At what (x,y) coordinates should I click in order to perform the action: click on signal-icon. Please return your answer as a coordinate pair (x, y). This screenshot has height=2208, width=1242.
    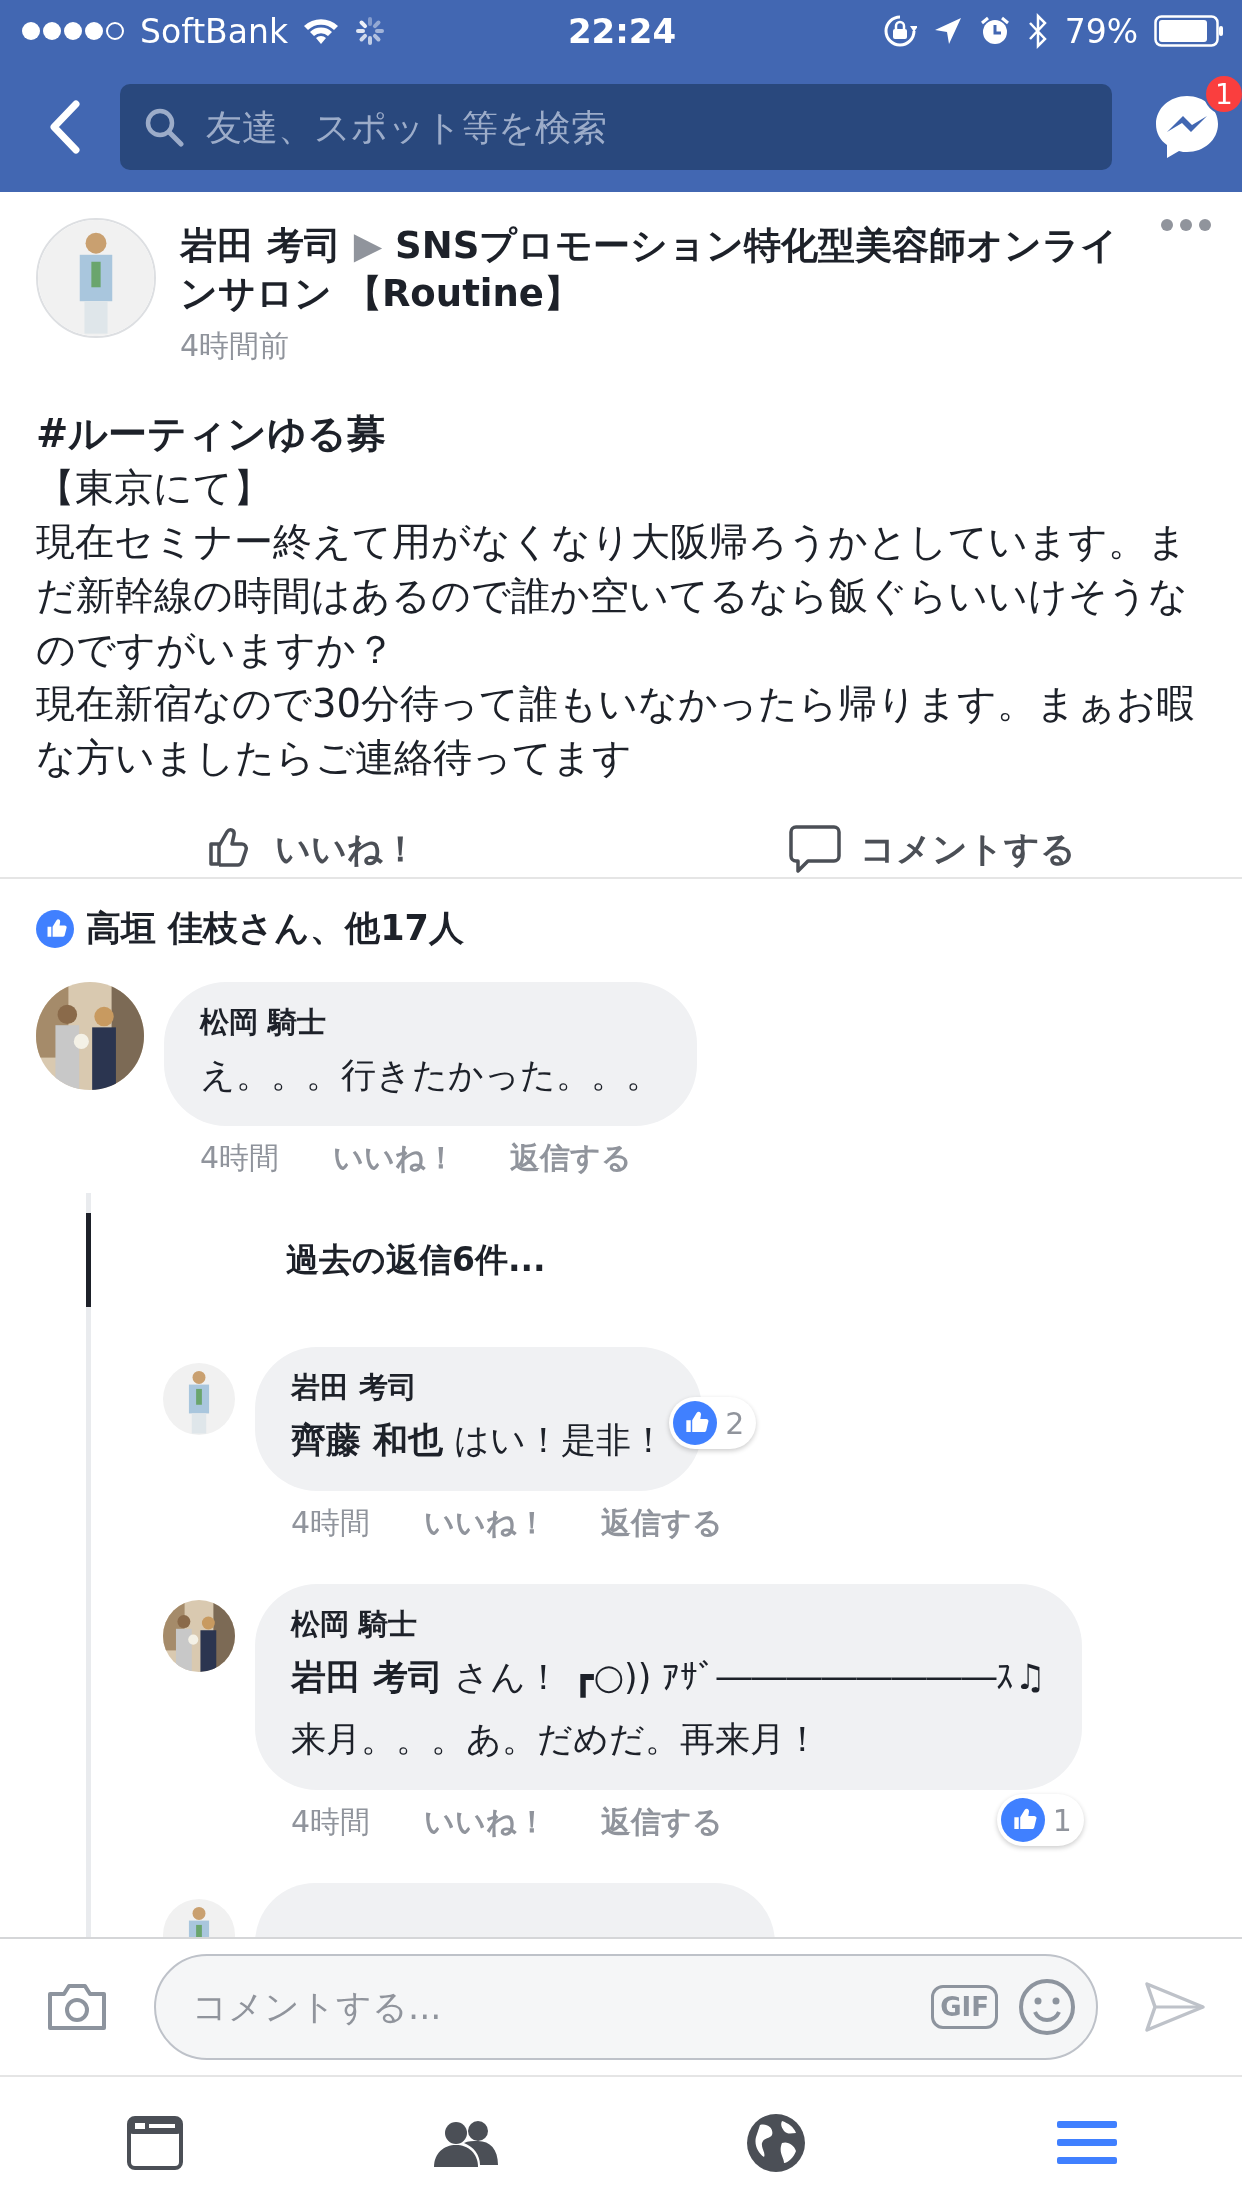
    Looking at the image, I should click on (73, 31).